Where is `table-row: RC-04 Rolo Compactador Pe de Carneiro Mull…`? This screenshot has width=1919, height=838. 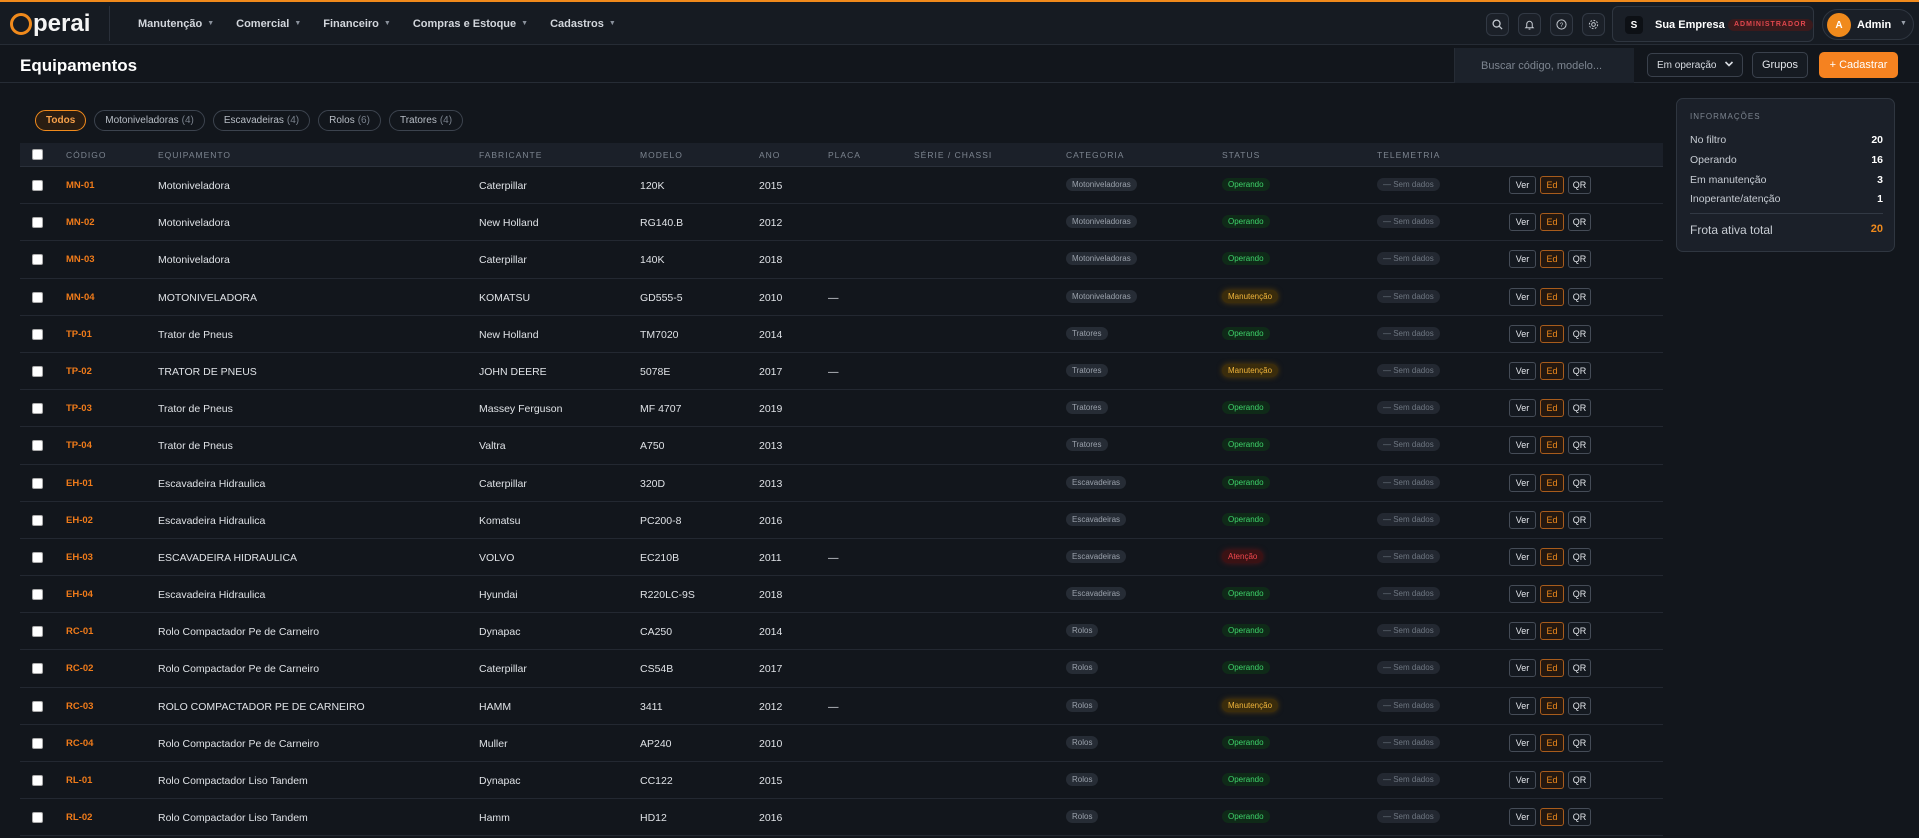 table-row: RC-04 Rolo Compactador Pe de Carneiro Mull… is located at coordinates (841, 743).